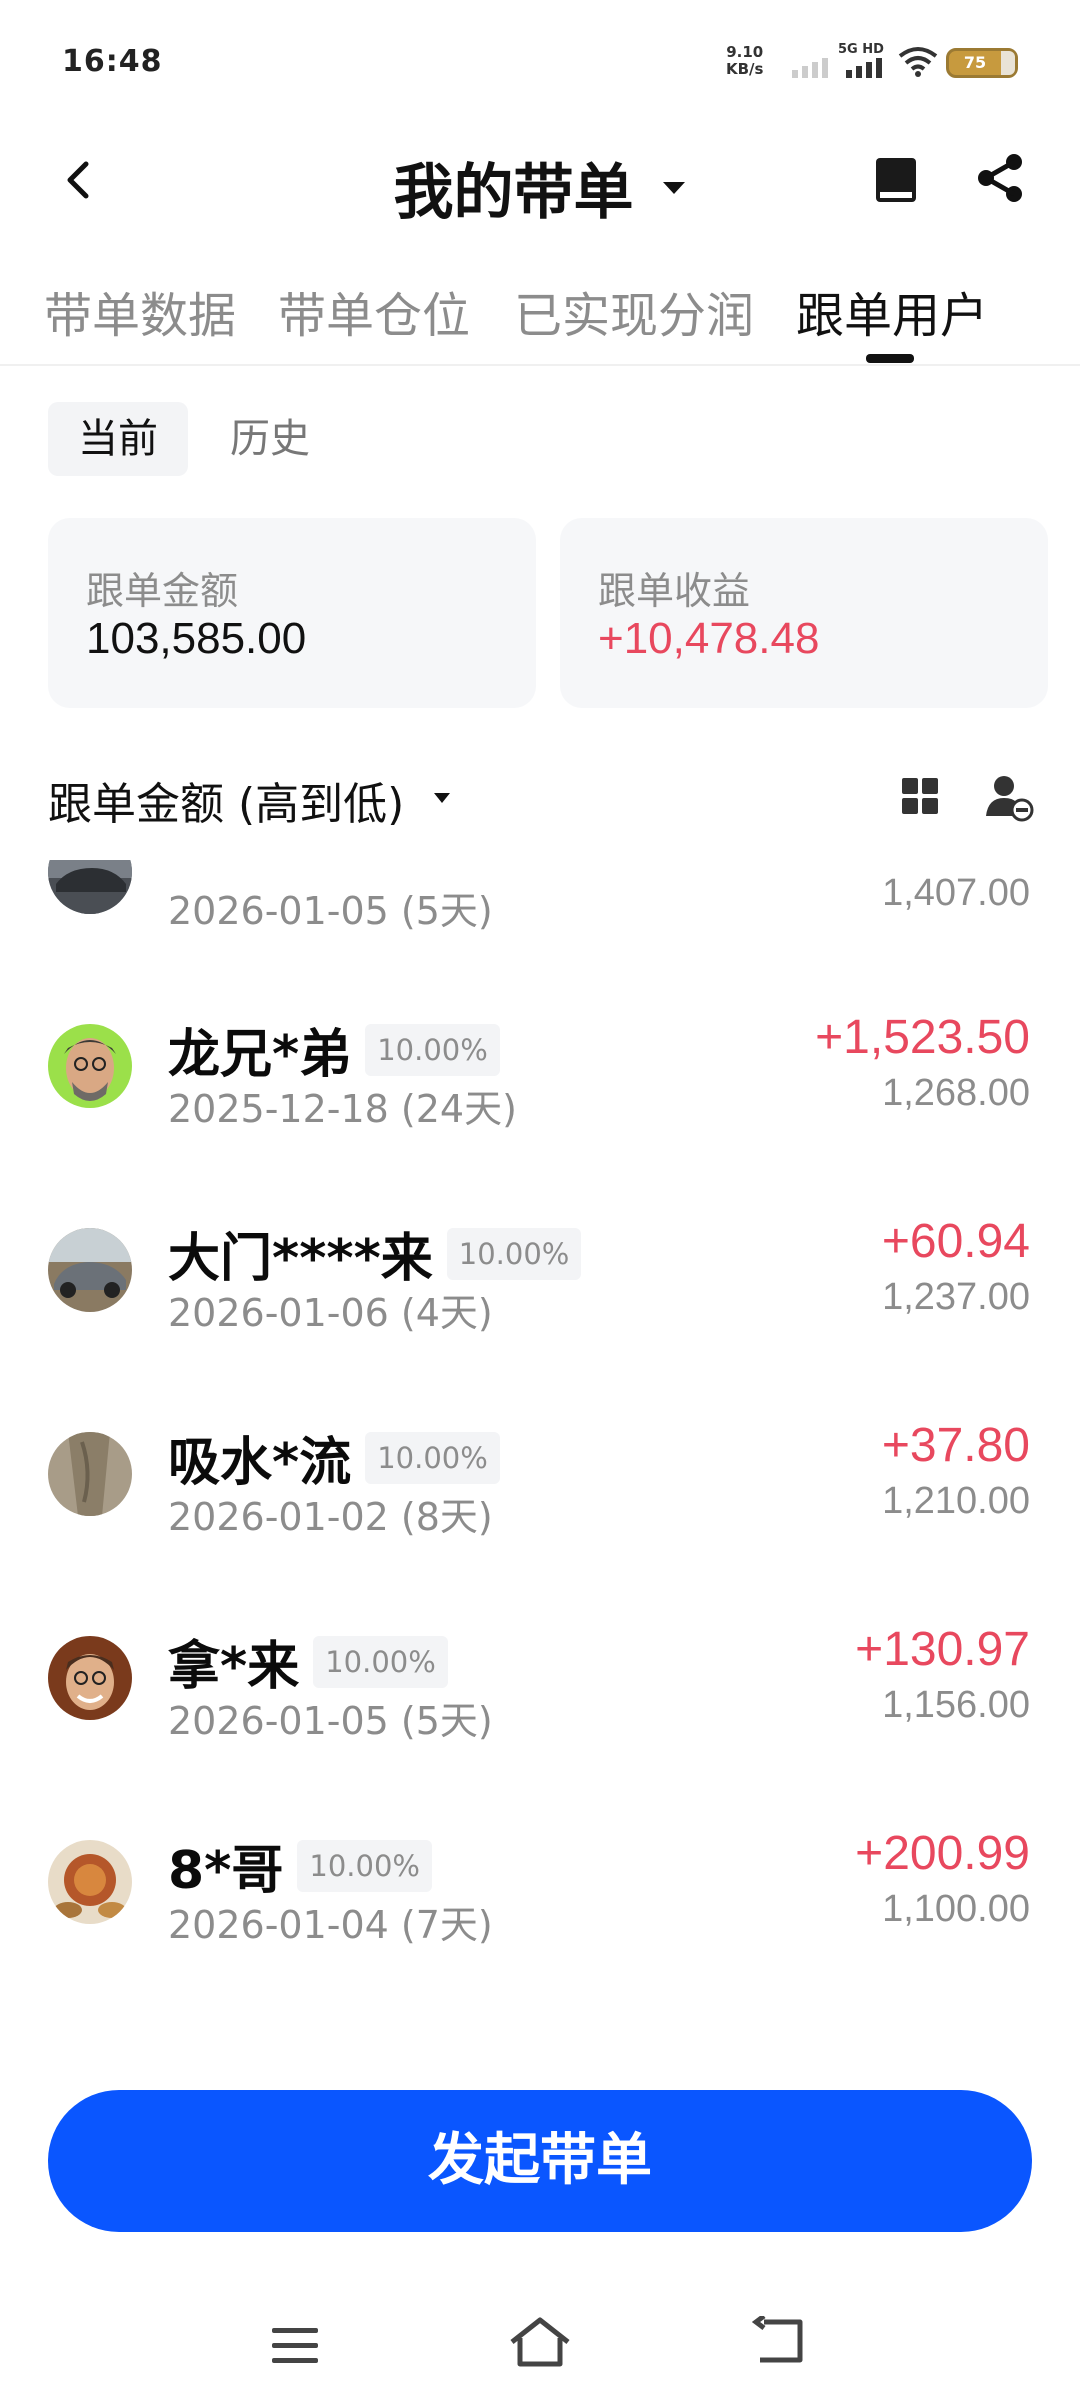 The height and width of the screenshot is (2408, 1080). What do you see at coordinates (308, 1661) in the screenshot?
I see `follower-name-line: 拿*来 10.00%` at bounding box center [308, 1661].